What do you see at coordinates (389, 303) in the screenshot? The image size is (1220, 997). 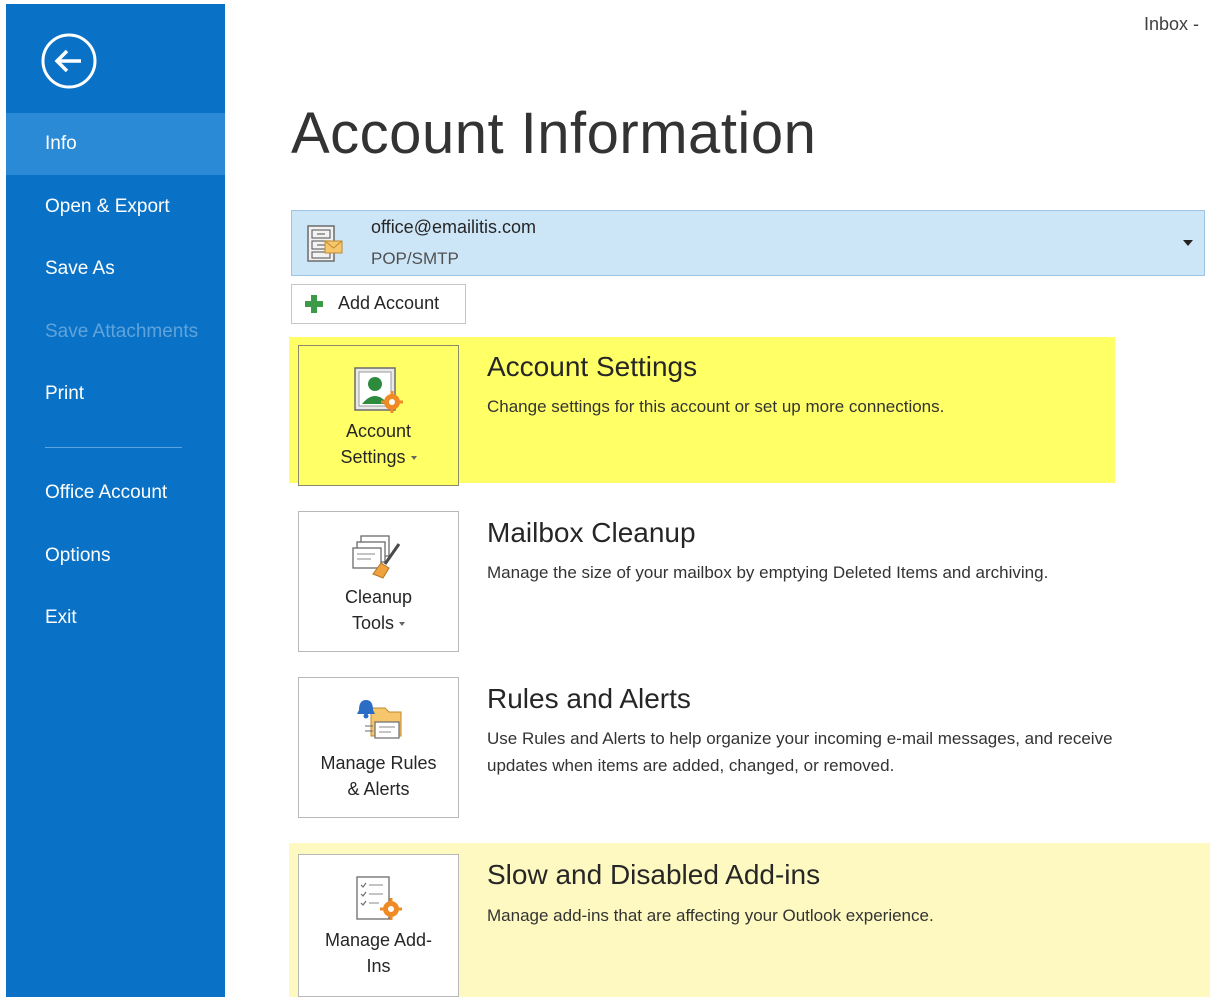 I see `add-account-label: Add Account` at bounding box center [389, 303].